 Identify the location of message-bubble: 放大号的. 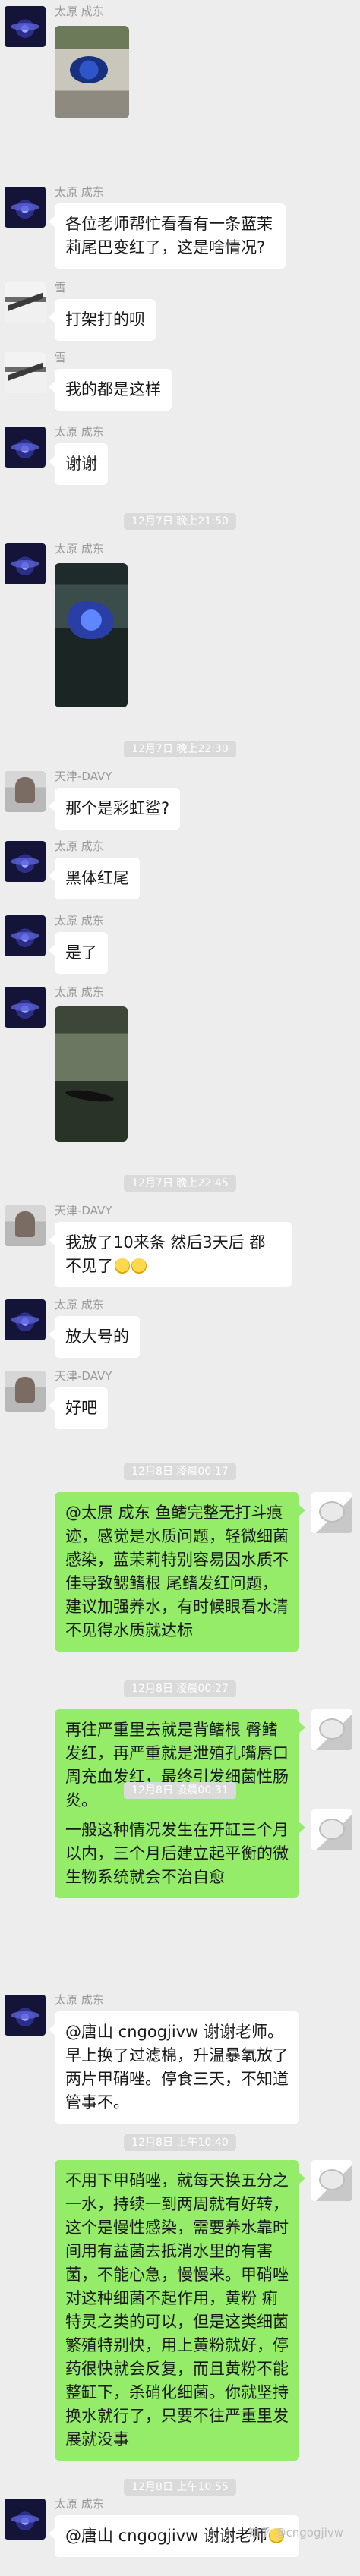
(94, 1337).